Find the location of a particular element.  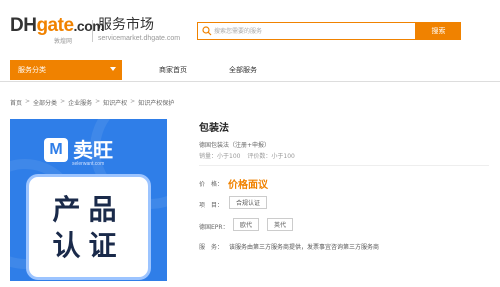

dhgate-logo: DHgate.com 敦煌网 is located at coordinates (57, 30).